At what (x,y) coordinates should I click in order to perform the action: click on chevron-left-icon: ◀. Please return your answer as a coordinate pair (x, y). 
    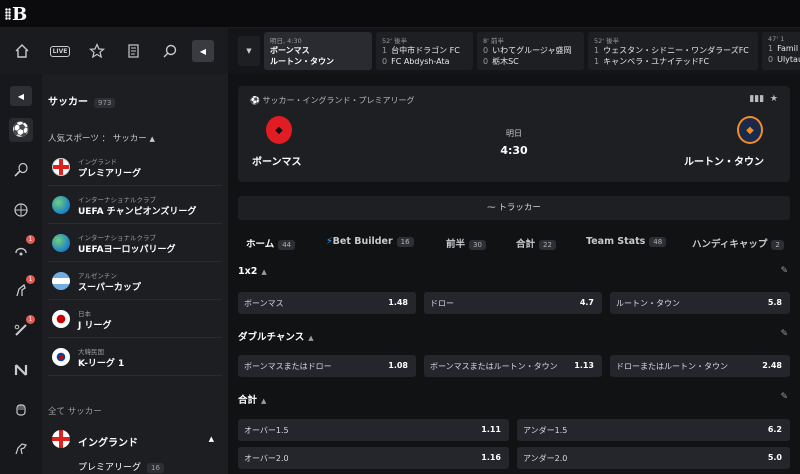
    Looking at the image, I should click on (21, 96).